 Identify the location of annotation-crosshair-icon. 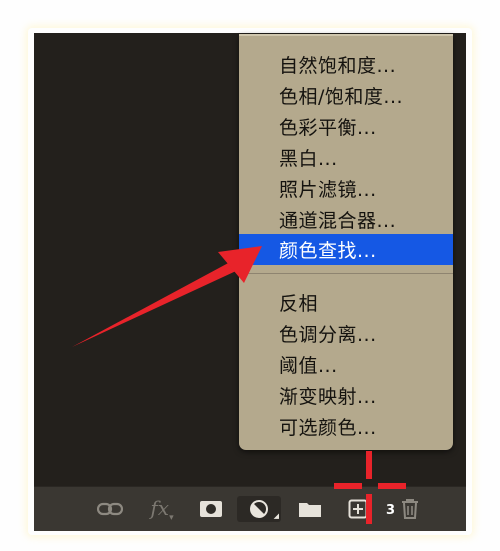
(370, 487).